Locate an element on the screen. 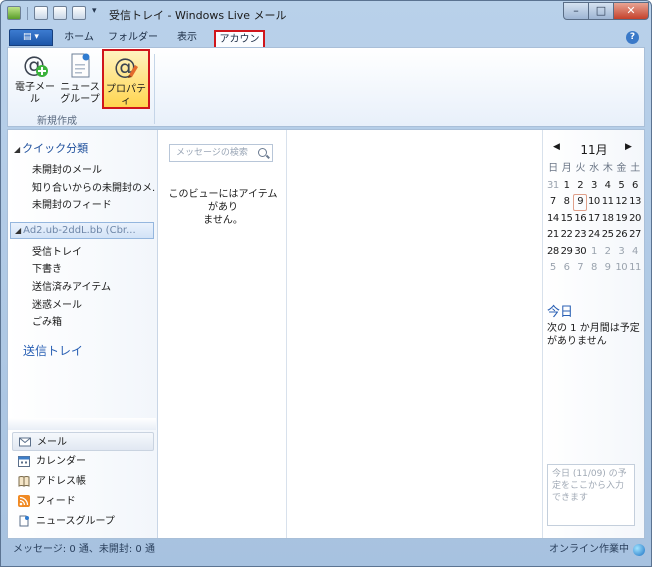 This screenshot has height=567, width=652. app-menu-button: ▤ ▾ is located at coordinates (31, 37).